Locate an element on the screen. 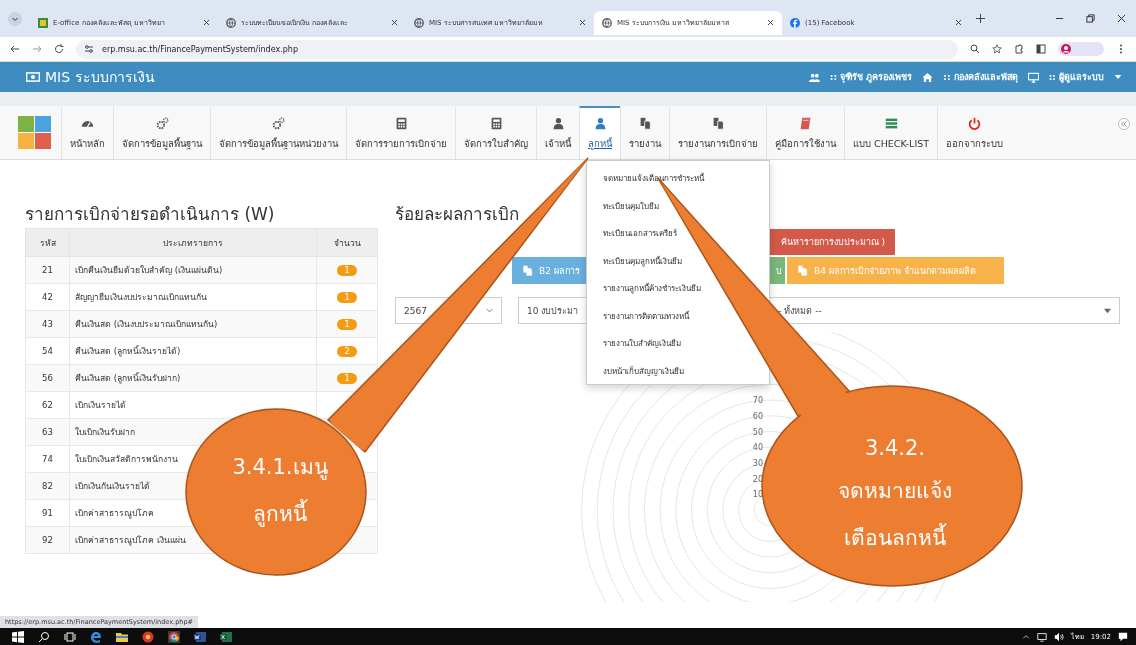 This screenshot has height=645, width=1136. column-header: ประเภทรายการ is located at coordinates (193, 242).